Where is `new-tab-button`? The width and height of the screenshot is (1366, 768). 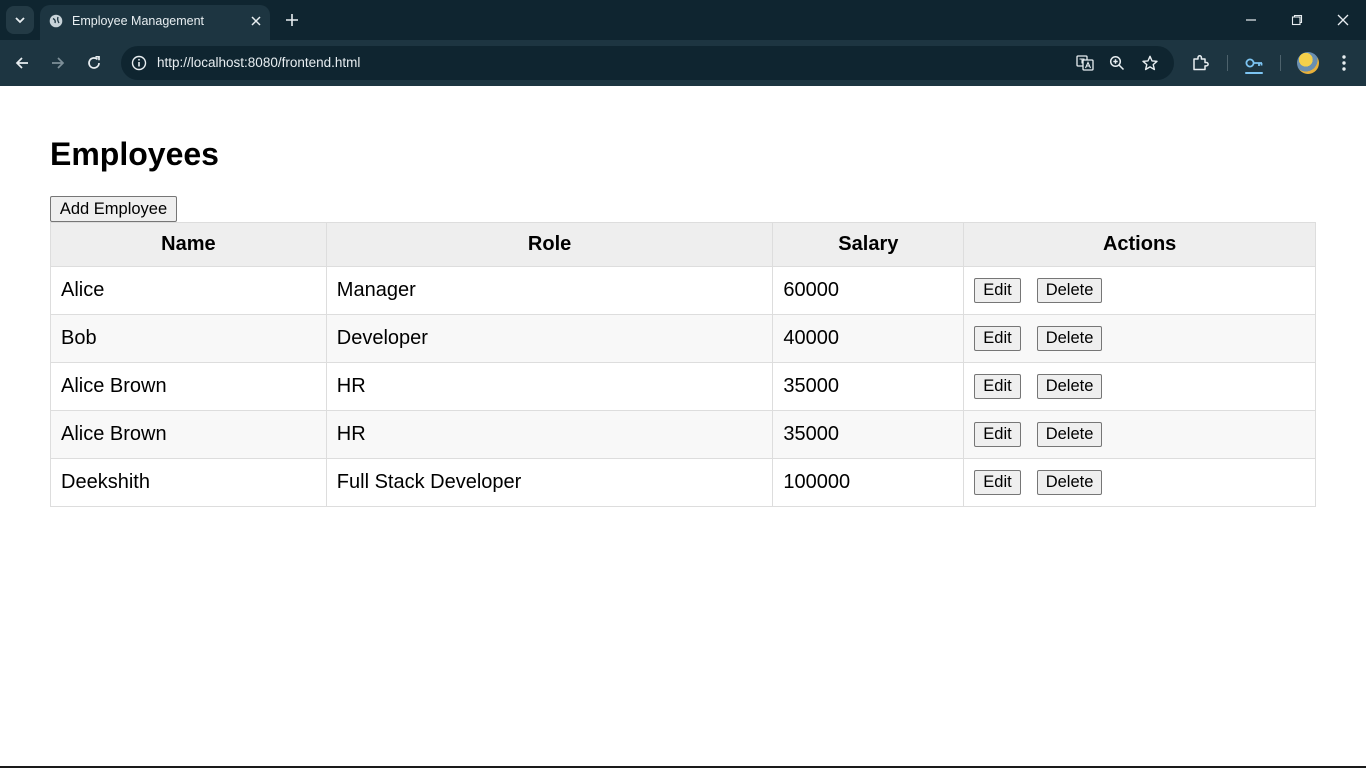 new-tab-button is located at coordinates (292, 20).